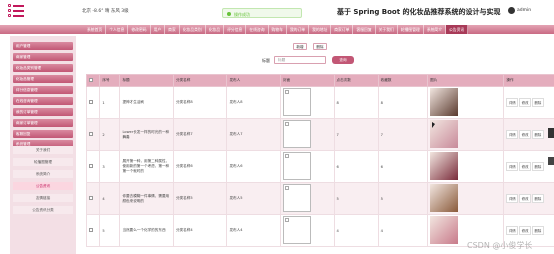  Describe the element at coordinates (356, 80) in the screenshot. I see `column-header: 点击次数` at that location.